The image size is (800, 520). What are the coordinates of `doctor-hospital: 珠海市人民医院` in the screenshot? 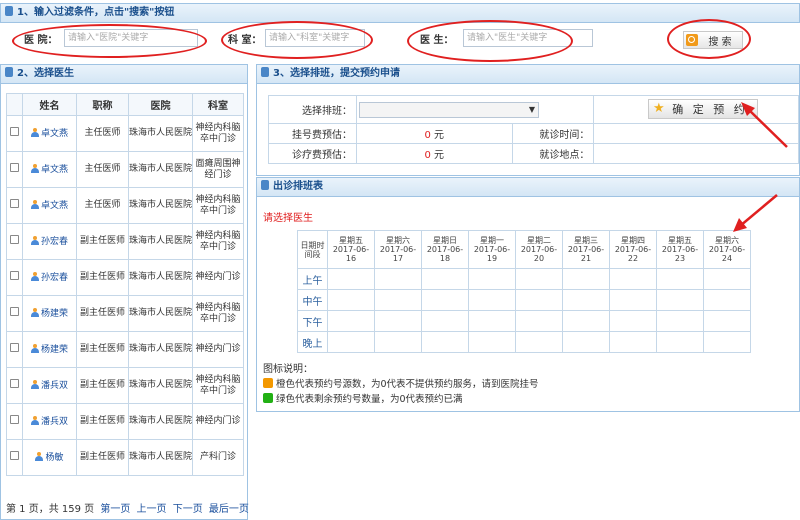 It's located at (160, 457).